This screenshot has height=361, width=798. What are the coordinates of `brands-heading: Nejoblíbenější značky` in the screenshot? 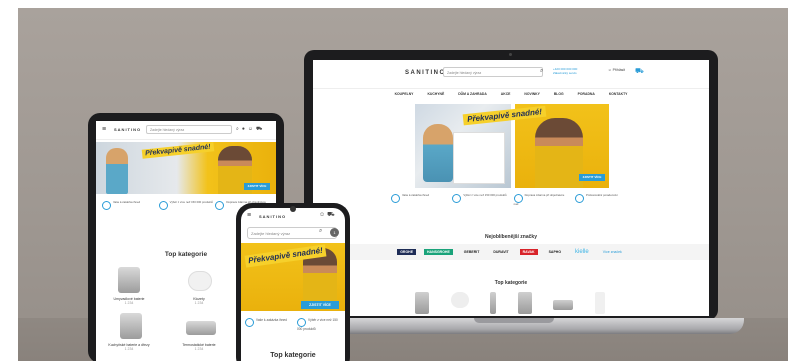 It's located at (511, 237).